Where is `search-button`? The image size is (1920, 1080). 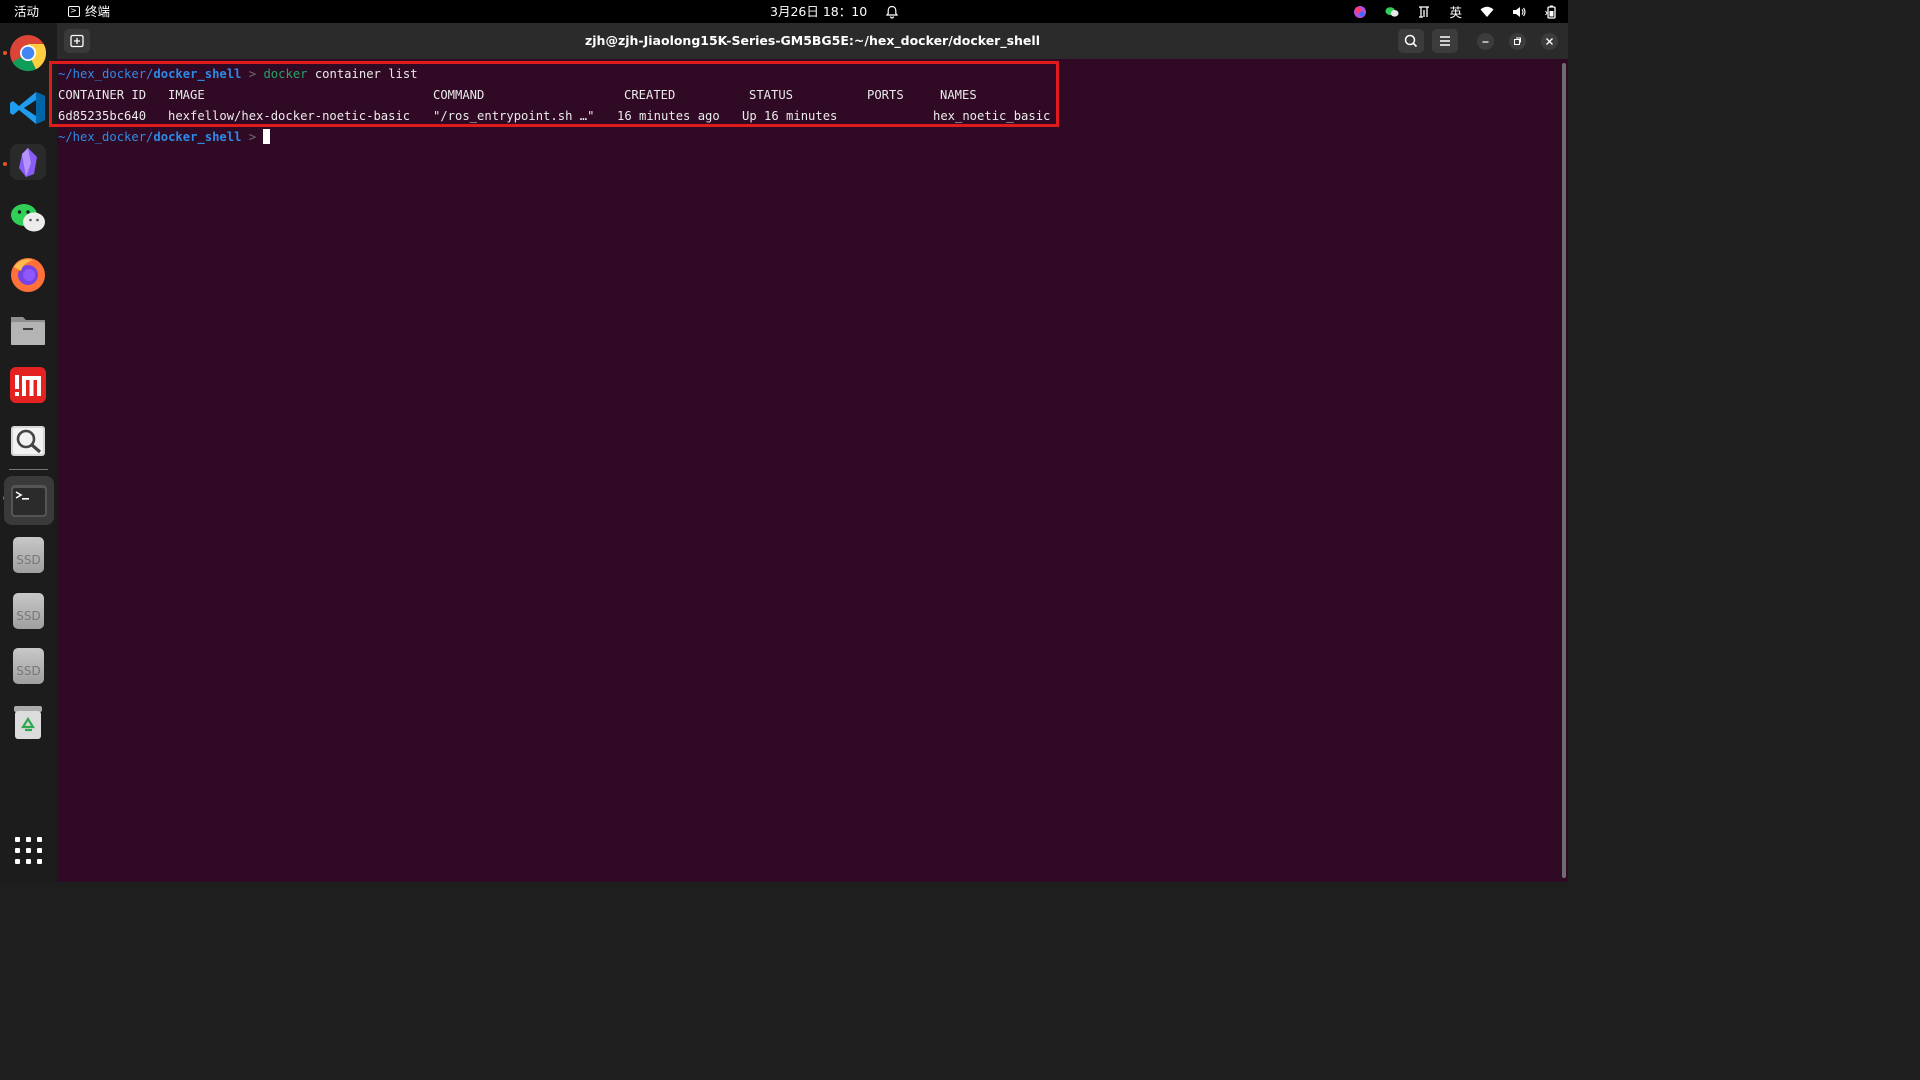
search-button is located at coordinates (1411, 41).